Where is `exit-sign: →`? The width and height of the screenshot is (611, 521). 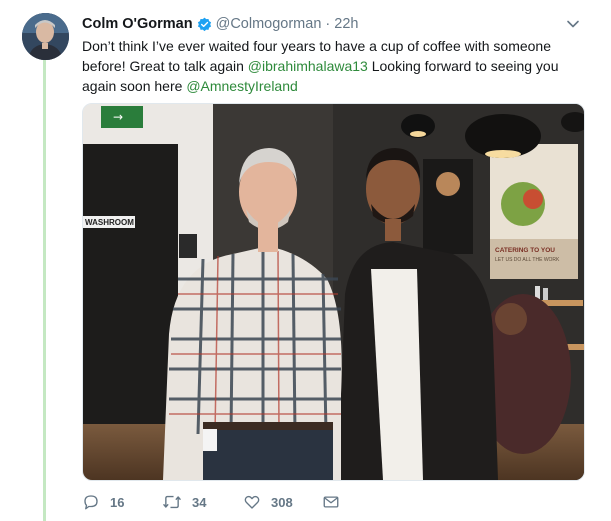
exit-sign: → is located at coordinates (118, 117).